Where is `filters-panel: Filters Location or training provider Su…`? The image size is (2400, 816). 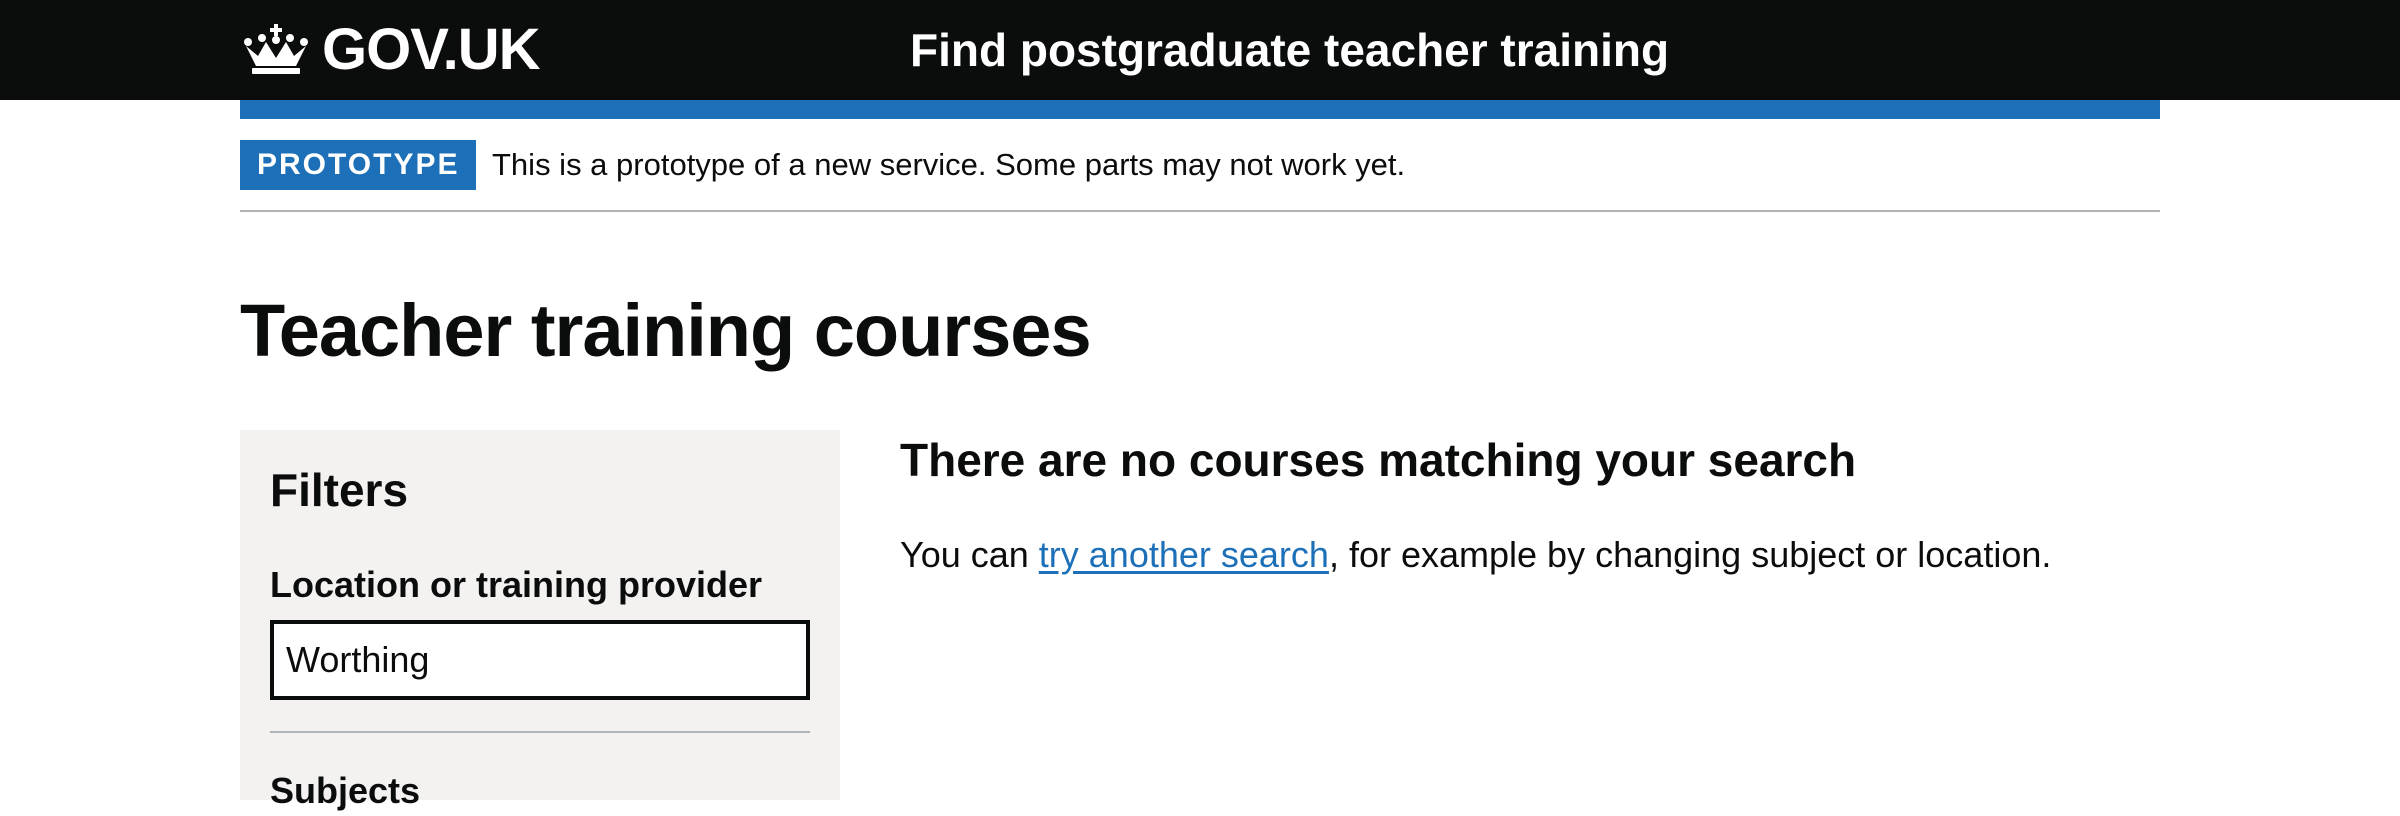
filters-panel: Filters Location or training provider Su… is located at coordinates (540, 620).